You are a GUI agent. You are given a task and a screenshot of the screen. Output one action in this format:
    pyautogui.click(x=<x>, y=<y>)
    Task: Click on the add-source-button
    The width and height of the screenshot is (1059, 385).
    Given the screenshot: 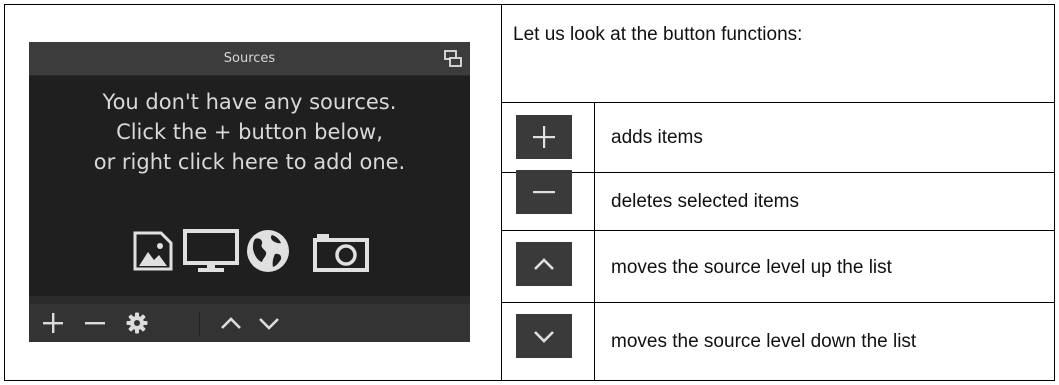 What is the action you would take?
    pyautogui.click(x=53, y=323)
    